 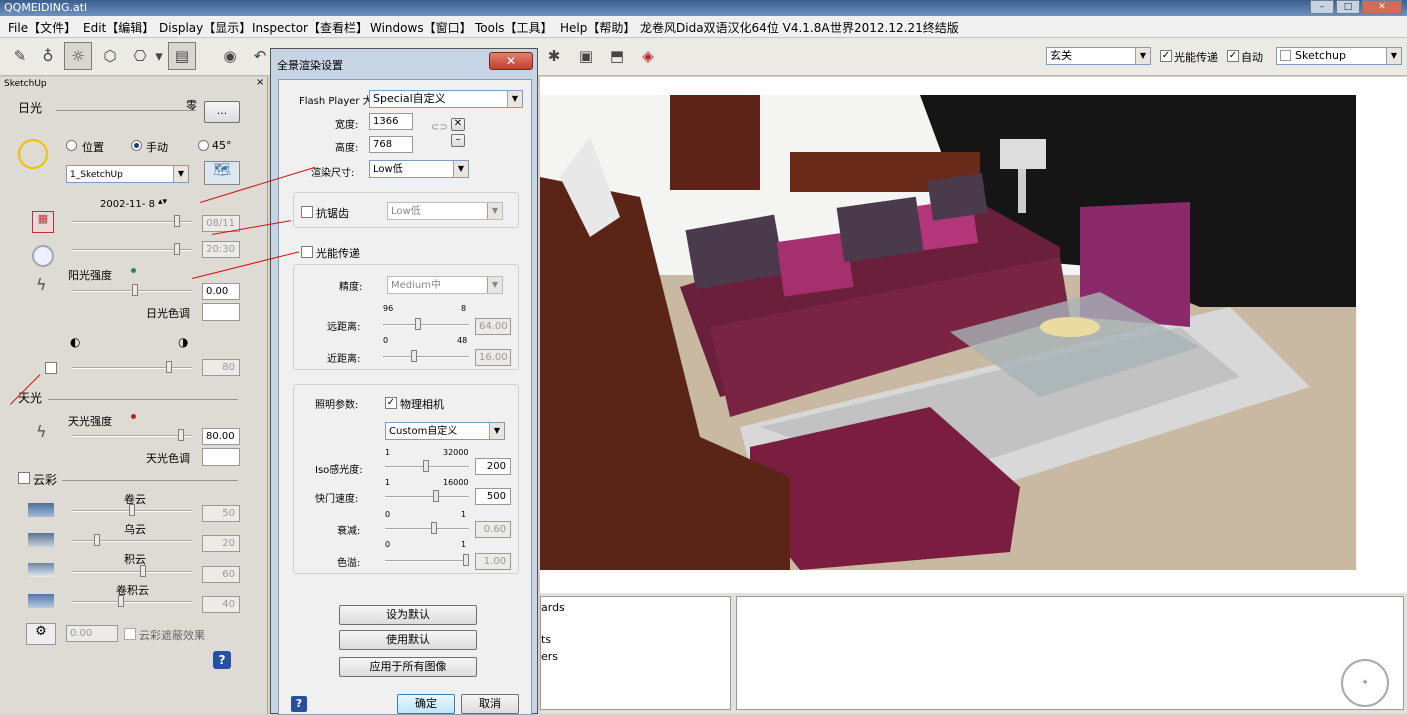 What do you see at coordinates (162, 202) in the screenshot?
I see `date-spin-icon: ▴▾` at bounding box center [162, 202].